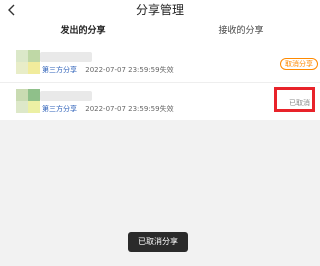  Describe the element at coordinates (299, 64) in the screenshot. I see `cancel-share-button: 取消分享` at that location.